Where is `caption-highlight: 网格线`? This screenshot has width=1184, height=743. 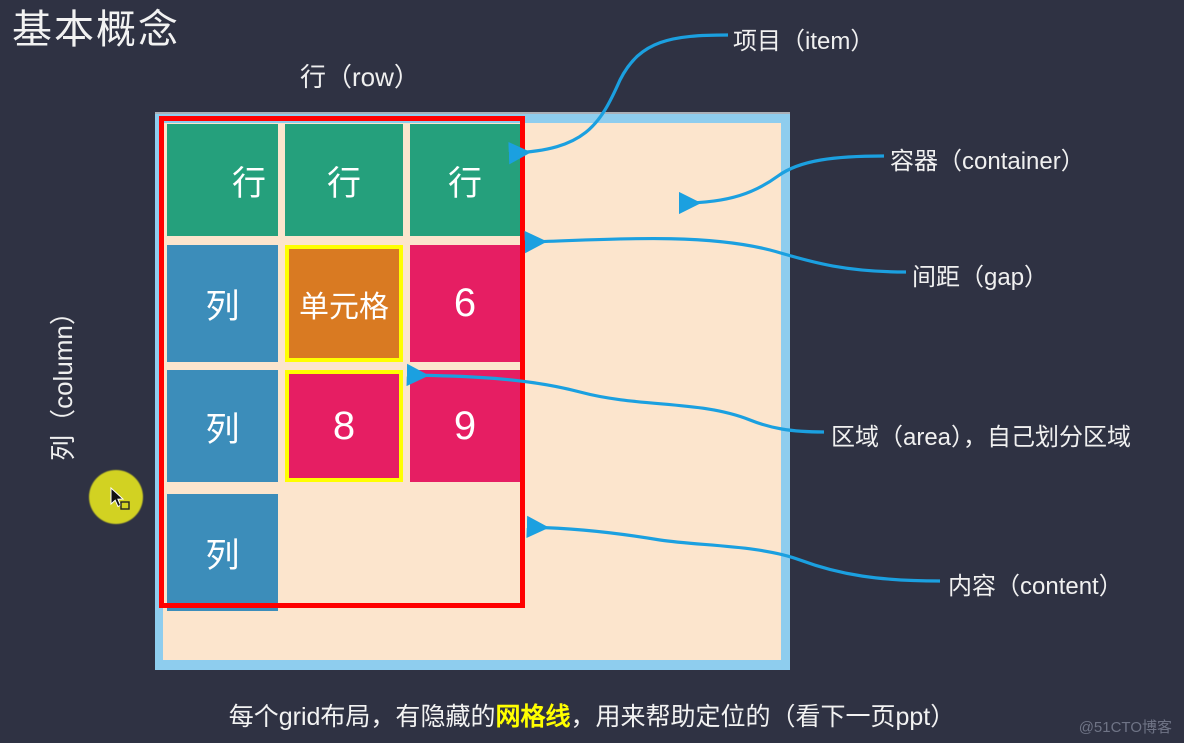
caption-highlight: 网格线 is located at coordinates (533, 717).